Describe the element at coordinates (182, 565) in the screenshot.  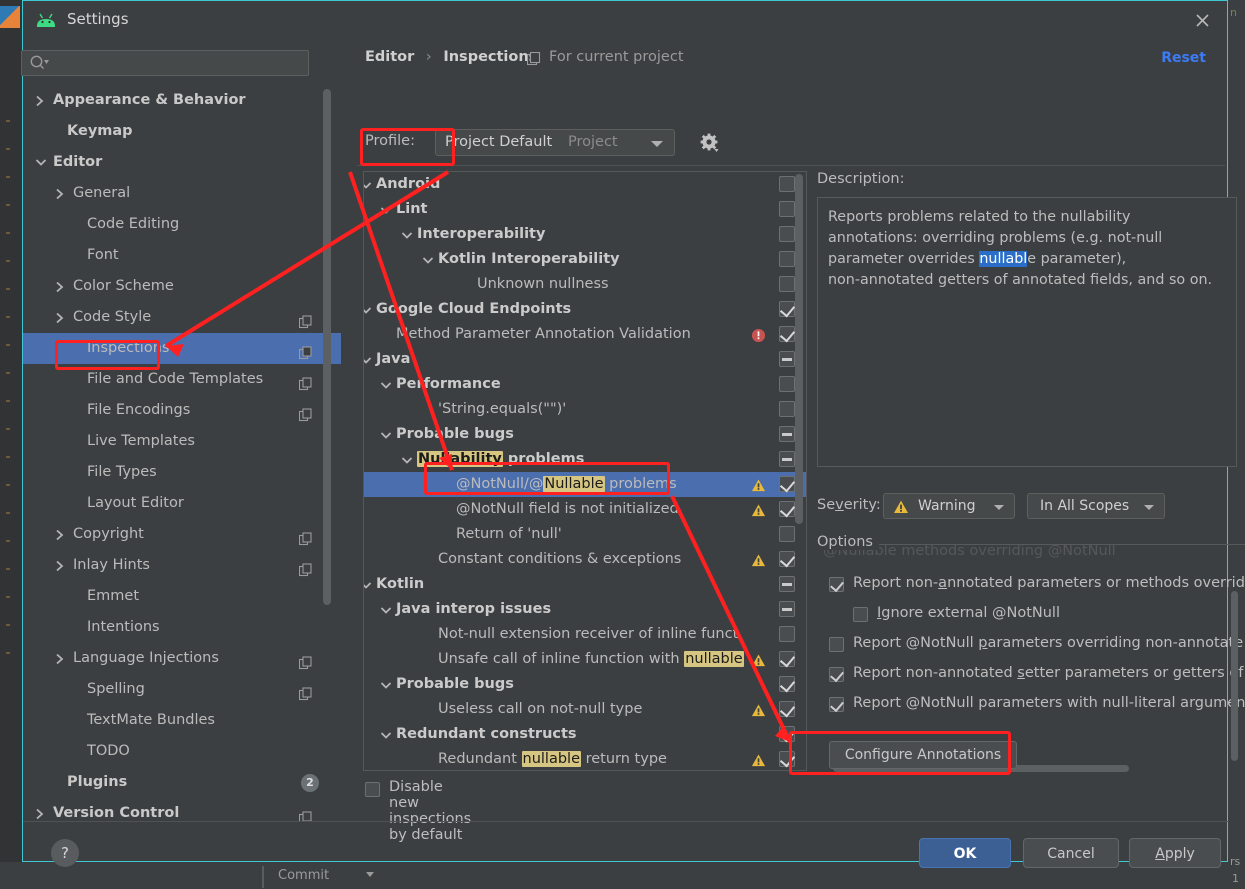
I see `sidebar-item-inlay-hints: Inlay Hints` at that location.